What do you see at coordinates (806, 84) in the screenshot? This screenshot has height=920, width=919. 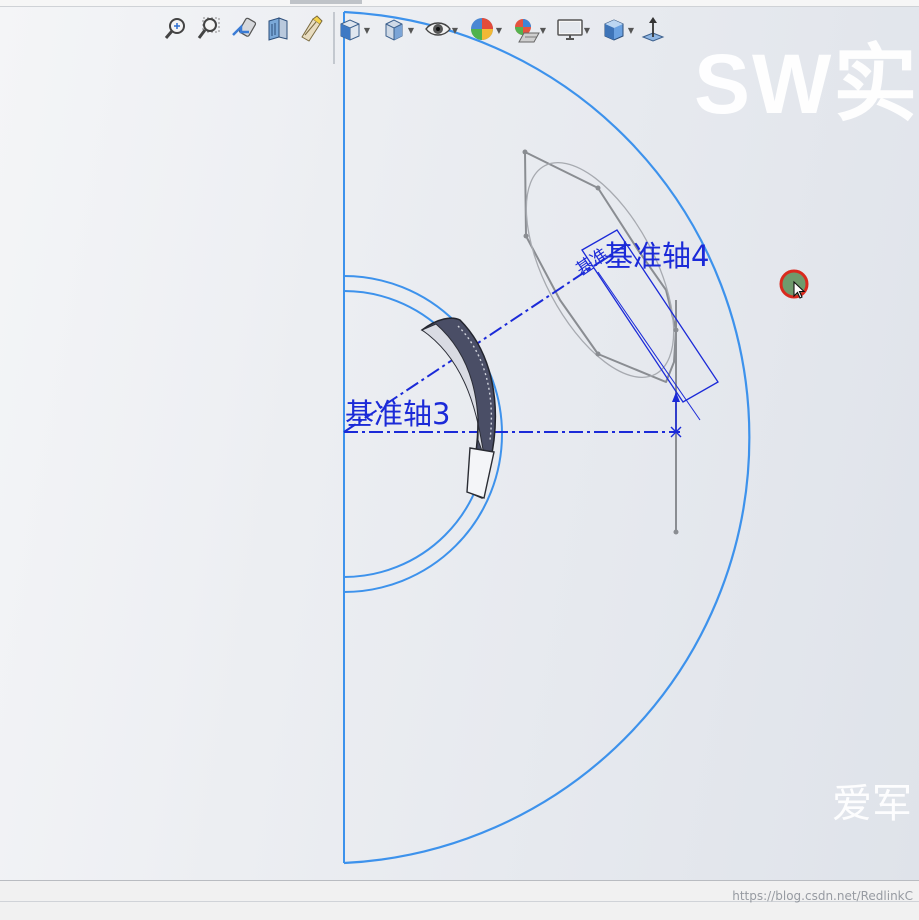 I see `brand-watermark: SW实` at bounding box center [806, 84].